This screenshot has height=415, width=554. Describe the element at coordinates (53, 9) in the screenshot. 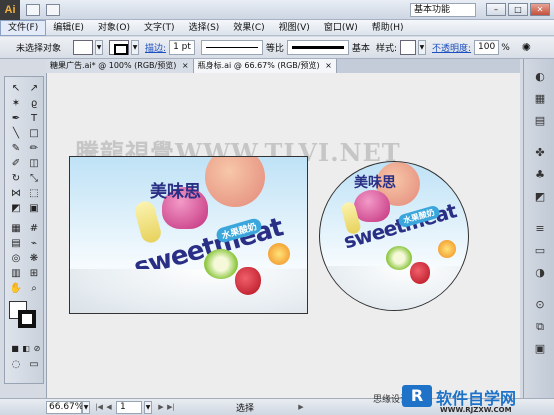

I see `arrange-documents-icon` at that location.